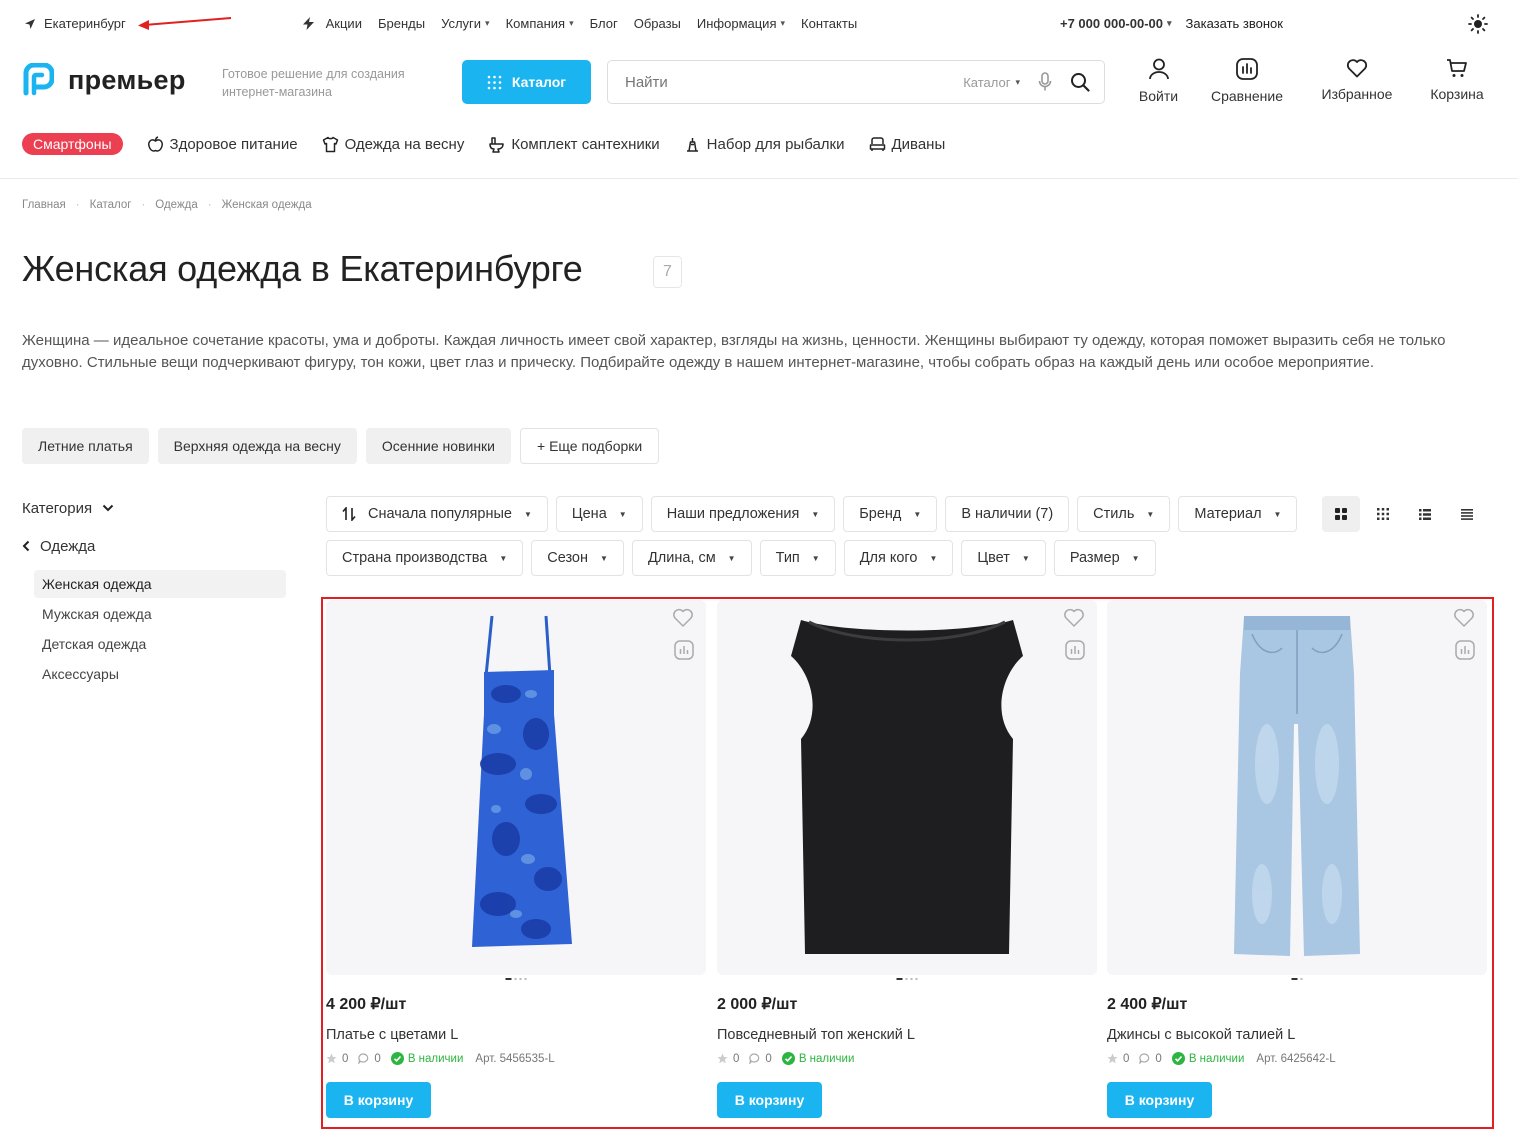  What do you see at coordinates (154, 546) in the screenshot?
I see `parent-category-link: Одежда` at bounding box center [154, 546].